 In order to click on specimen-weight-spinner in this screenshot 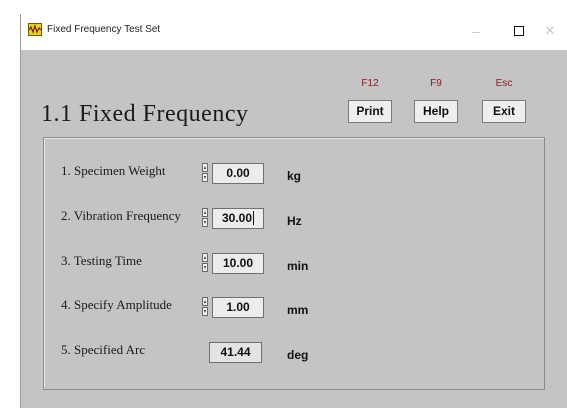, I will do `click(205, 173)`.